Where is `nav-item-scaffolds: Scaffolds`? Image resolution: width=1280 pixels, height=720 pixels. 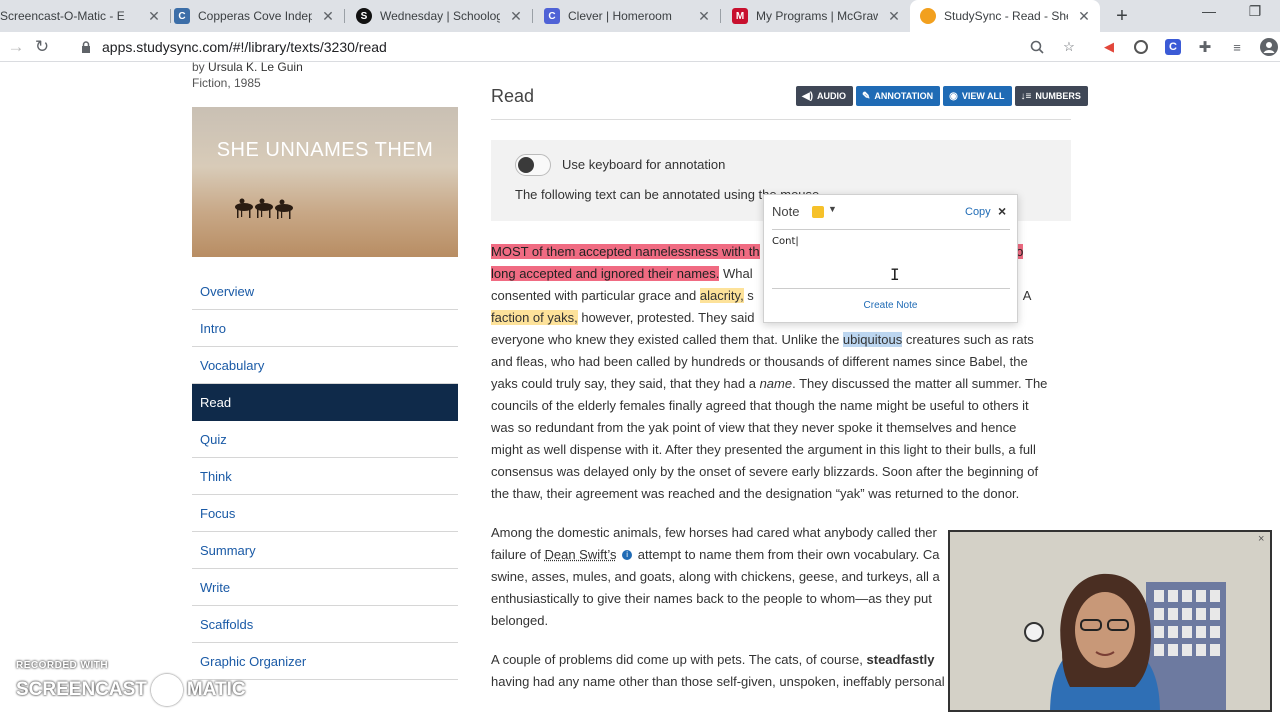
nav-item-scaffolds: Scaffolds is located at coordinates (325, 624).